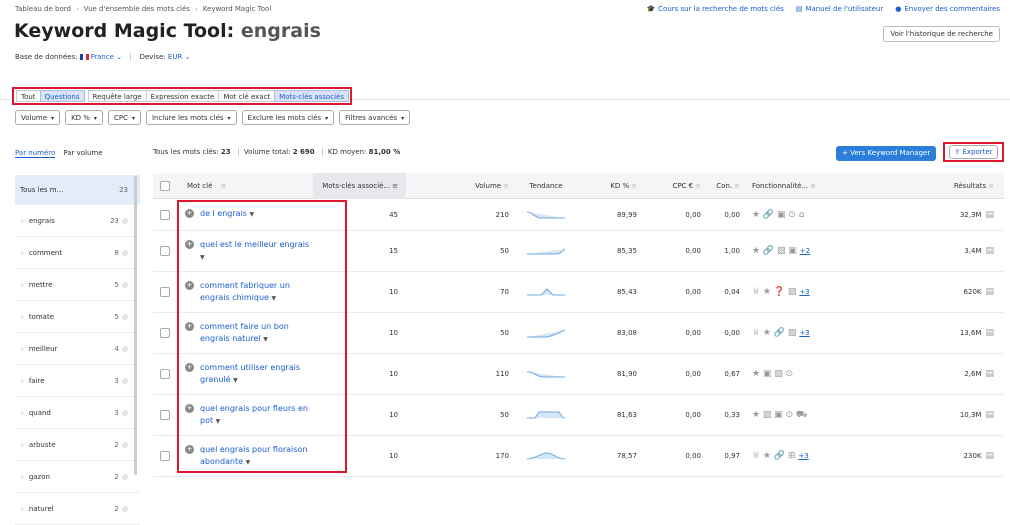 The height and width of the screenshot is (525, 1010). Describe the element at coordinates (82, 153) in the screenshot. I see `tab-by-volume: Par volume` at that location.